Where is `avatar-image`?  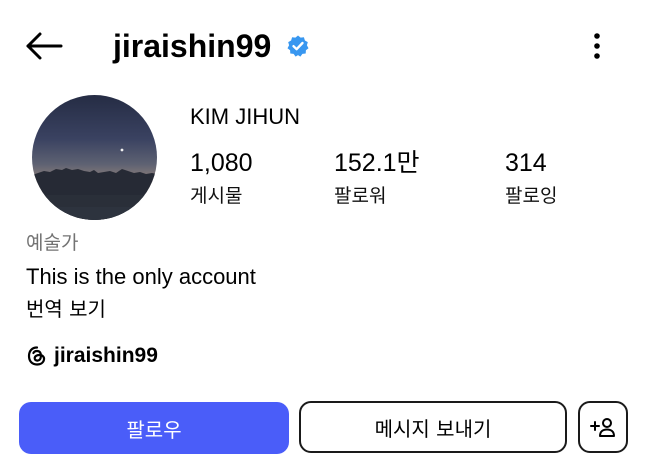 avatar-image is located at coordinates (94, 157).